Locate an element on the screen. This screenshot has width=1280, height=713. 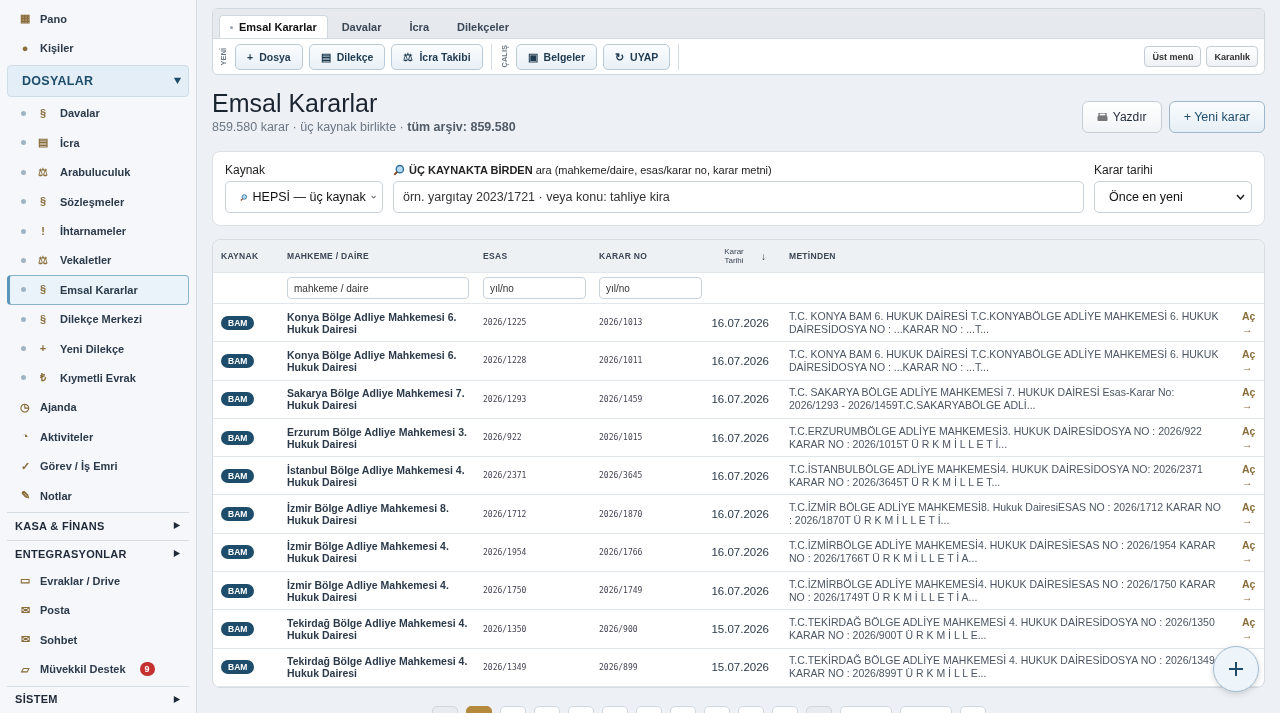
court-cell-text: İstanbul Bölge Adliye Mahkemesi 4. Hukuk Dairesi is located at coordinates (376, 475).